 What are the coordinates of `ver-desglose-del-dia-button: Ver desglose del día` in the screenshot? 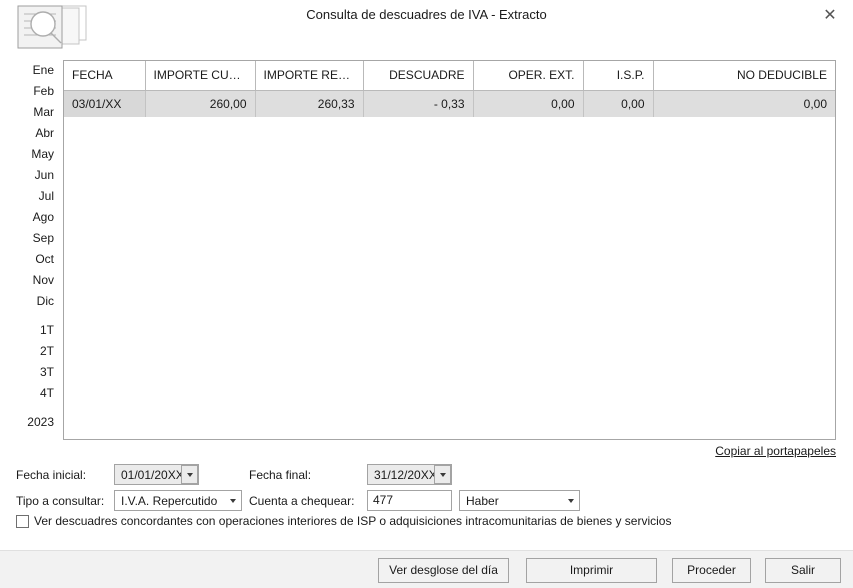 It's located at (443, 570).